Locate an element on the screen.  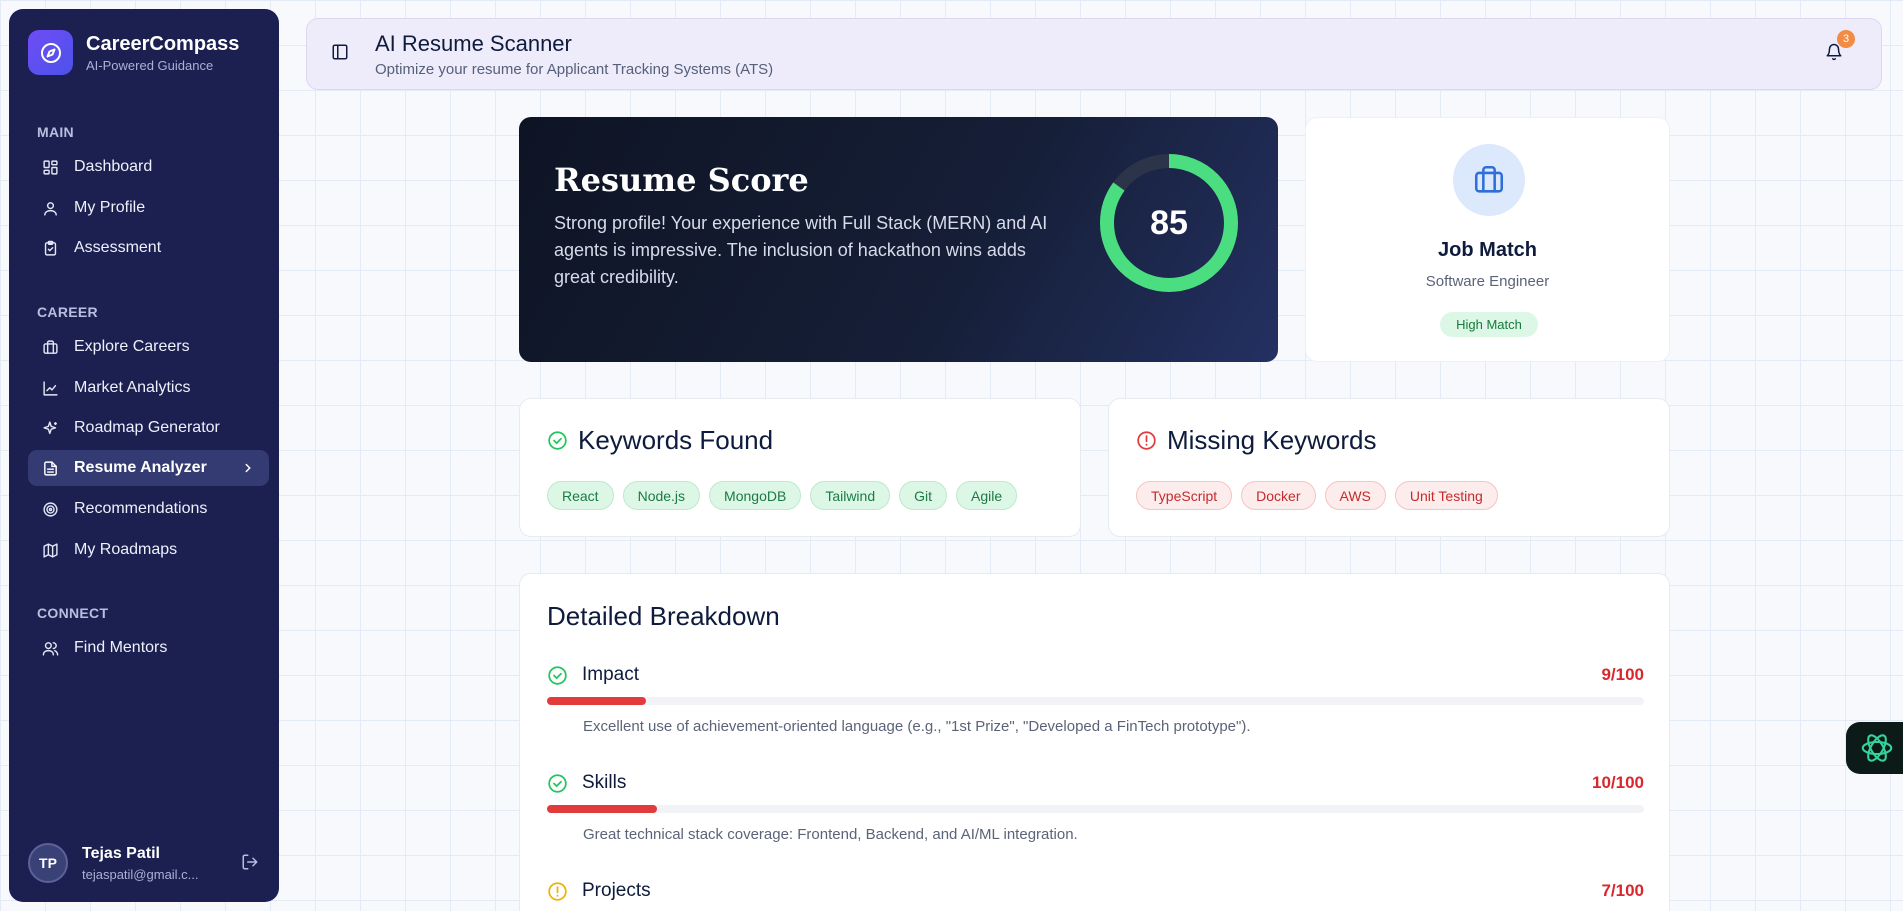
page-title: AI Resume Scanner is located at coordinates (473, 43).